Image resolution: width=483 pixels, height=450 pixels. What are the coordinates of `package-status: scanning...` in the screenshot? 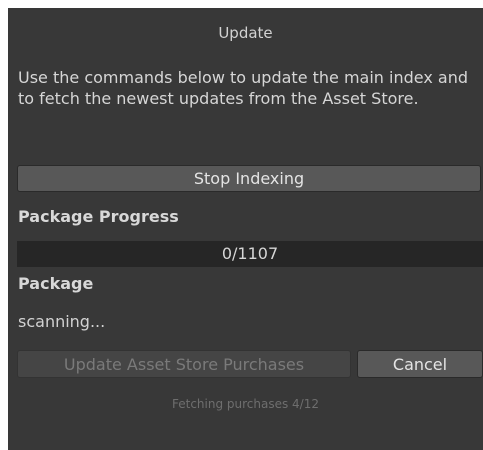 It's located at (62, 321).